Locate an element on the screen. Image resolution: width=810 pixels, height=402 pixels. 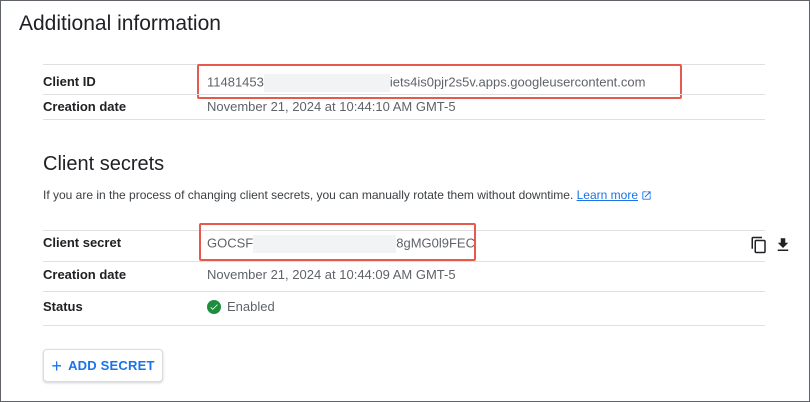
secret-creation-date-label: Creation date is located at coordinates (85, 274).